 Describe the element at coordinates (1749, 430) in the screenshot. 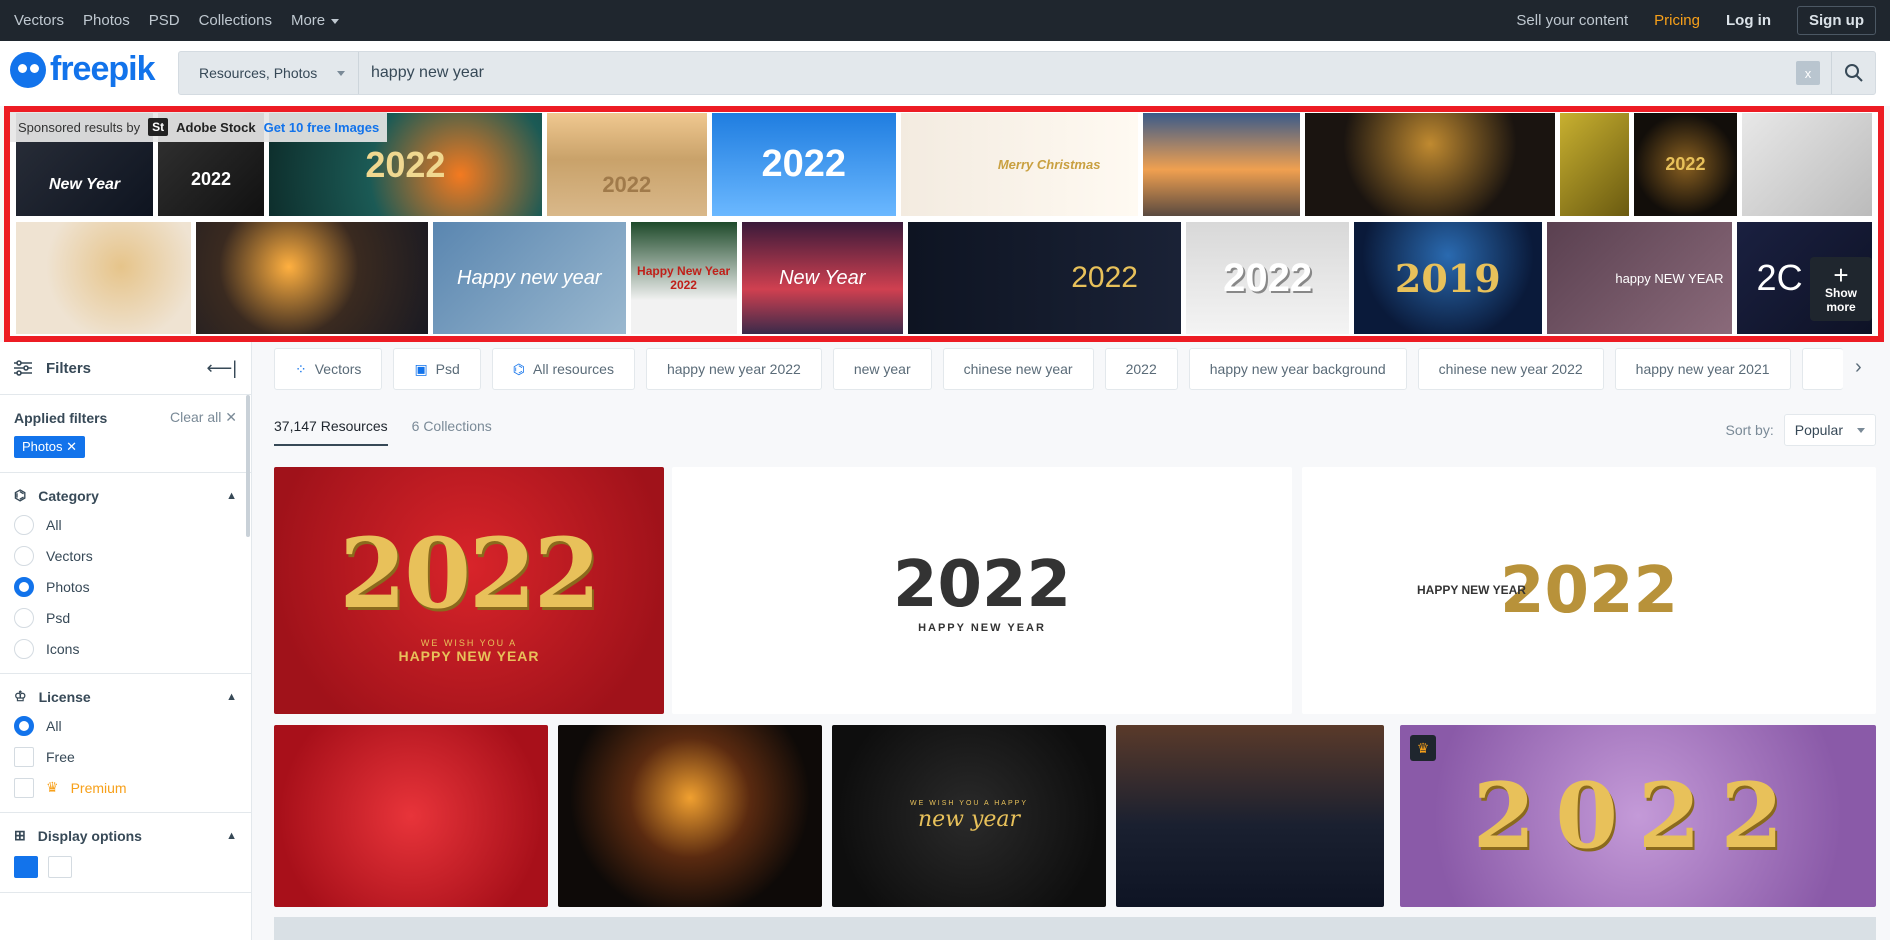

I see `sort-label: Sort by:` at that location.